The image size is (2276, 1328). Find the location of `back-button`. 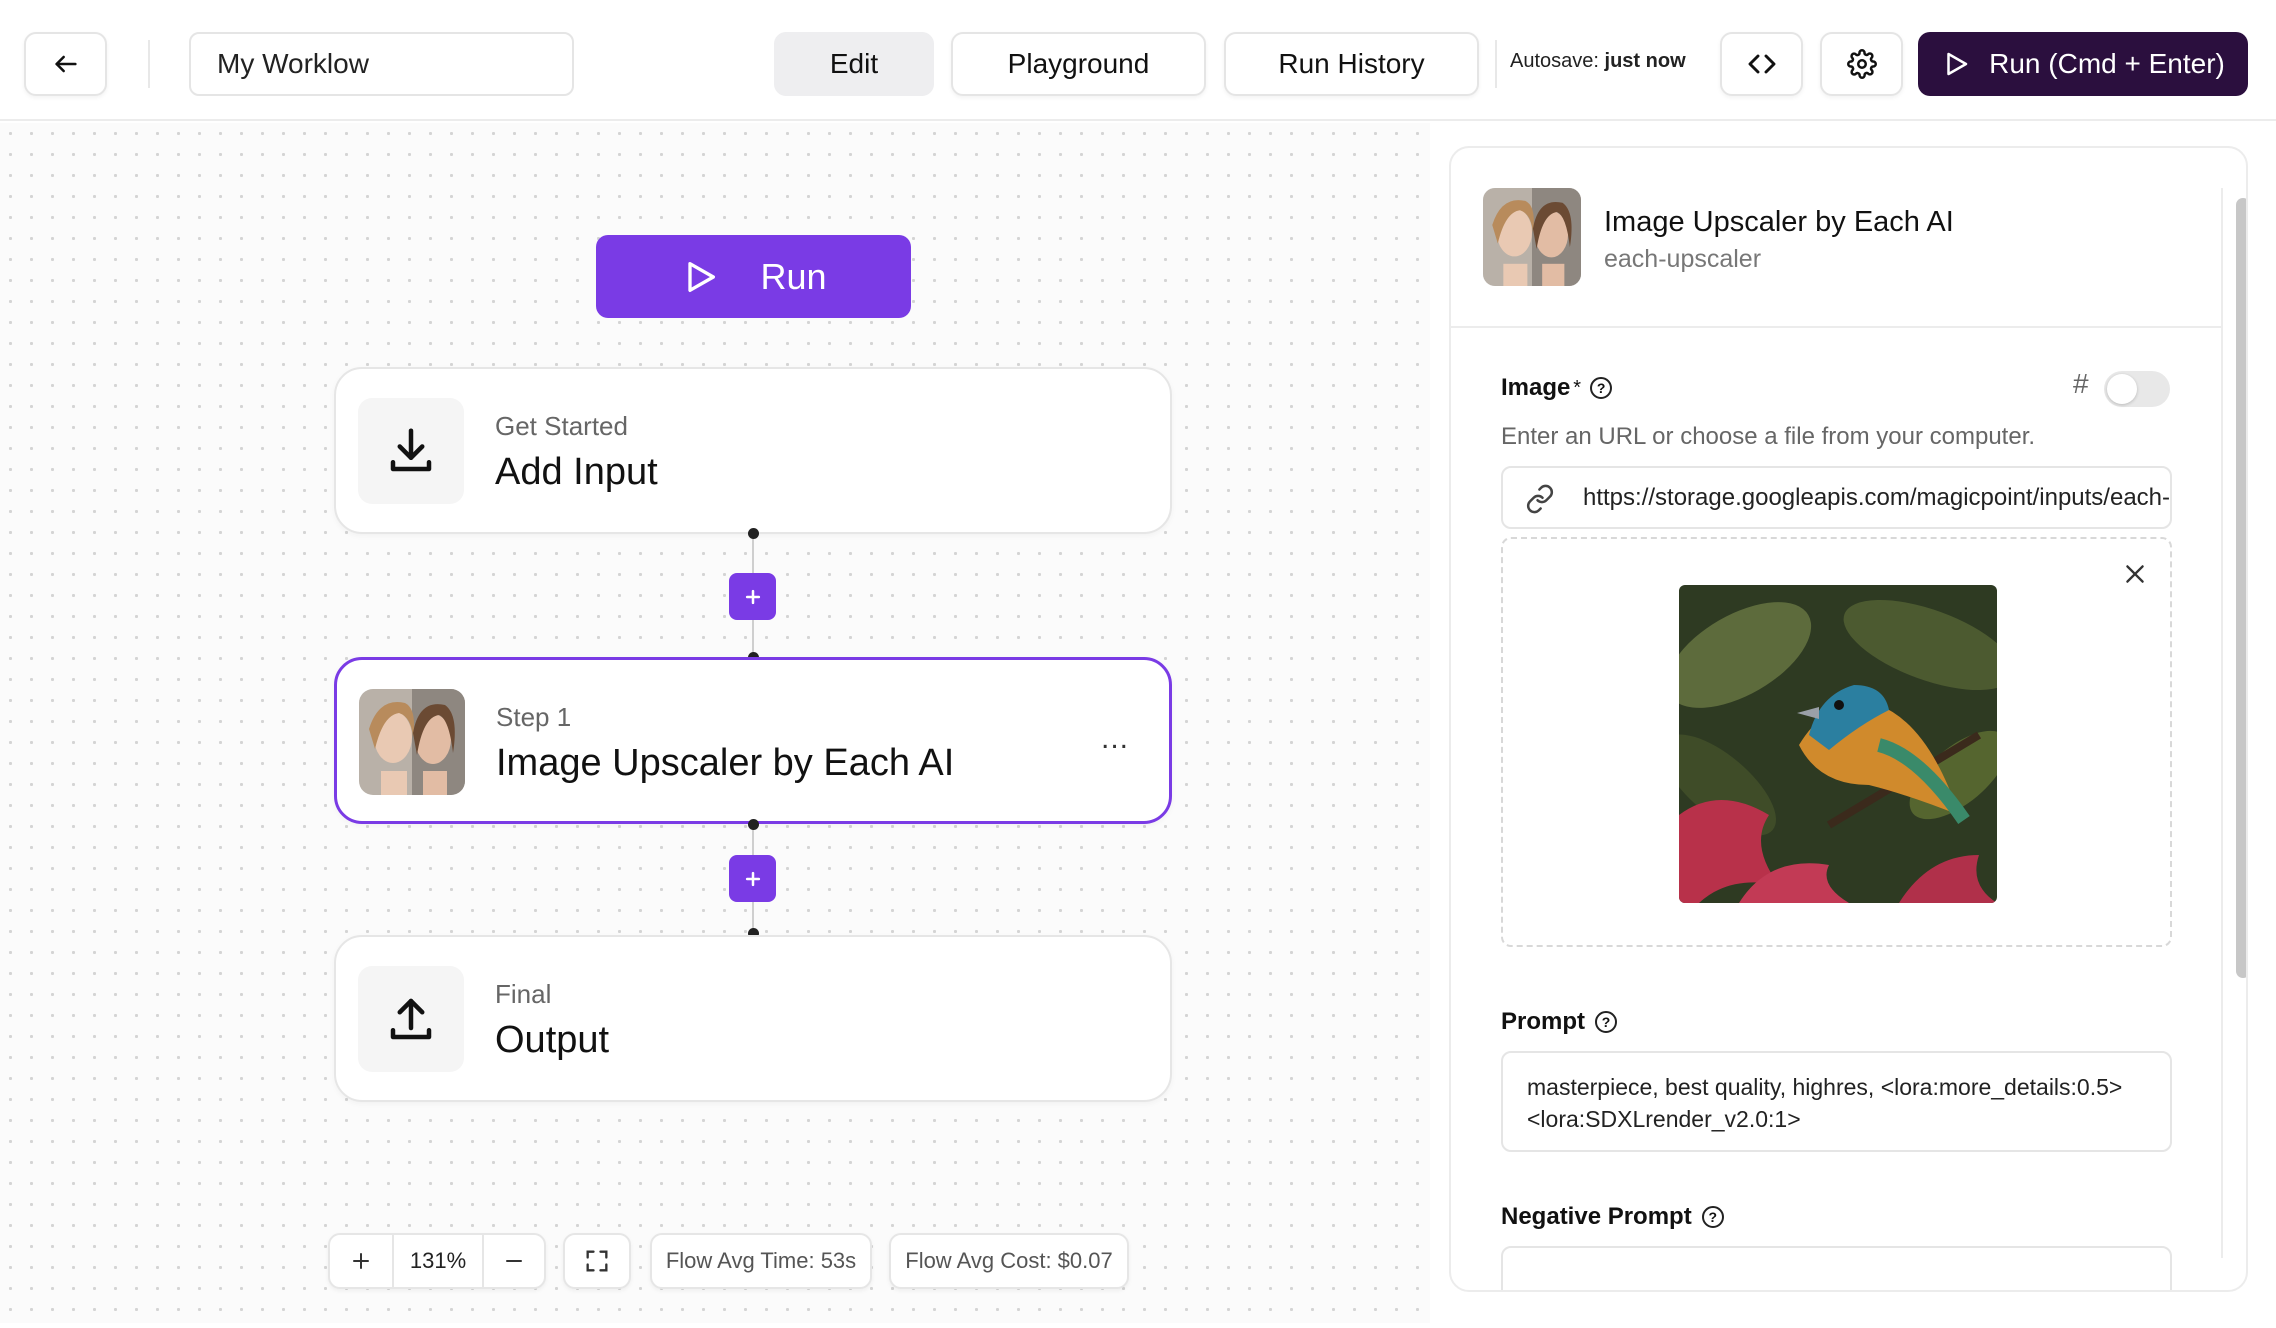

back-button is located at coordinates (65, 64).